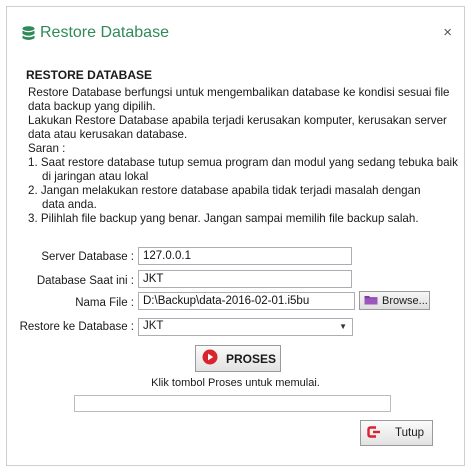 Image resolution: width=471 pixels, height=472 pixels. What do you see at coordinates (235, 383) in the screenshot?
I see `hint-text: Klik tombol Proses untuk memulai.` at bounding box center [235, 383].